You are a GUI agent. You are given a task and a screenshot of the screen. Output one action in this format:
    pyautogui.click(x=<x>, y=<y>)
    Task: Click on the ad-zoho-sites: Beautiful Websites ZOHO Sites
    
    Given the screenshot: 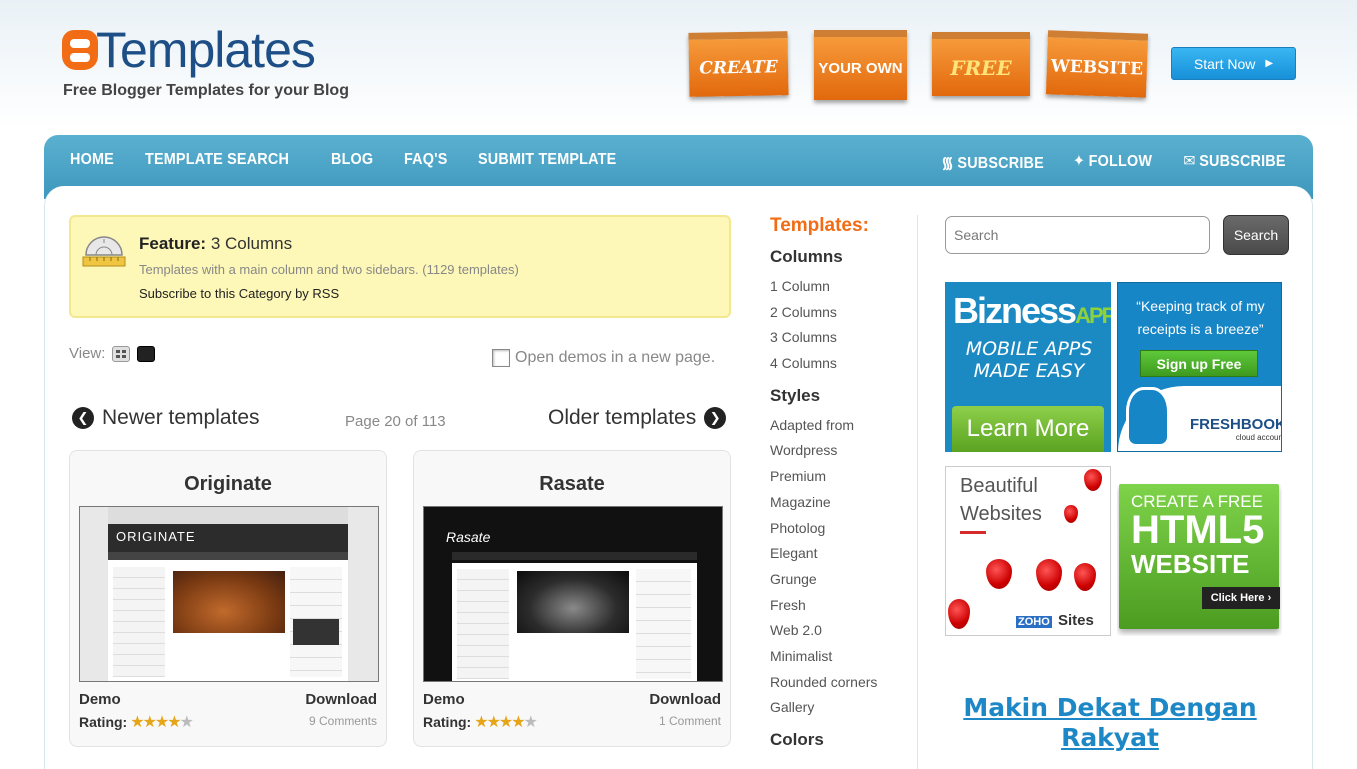 What is the action you would take?
    pyautogui.click(x=1028, y=551)
    